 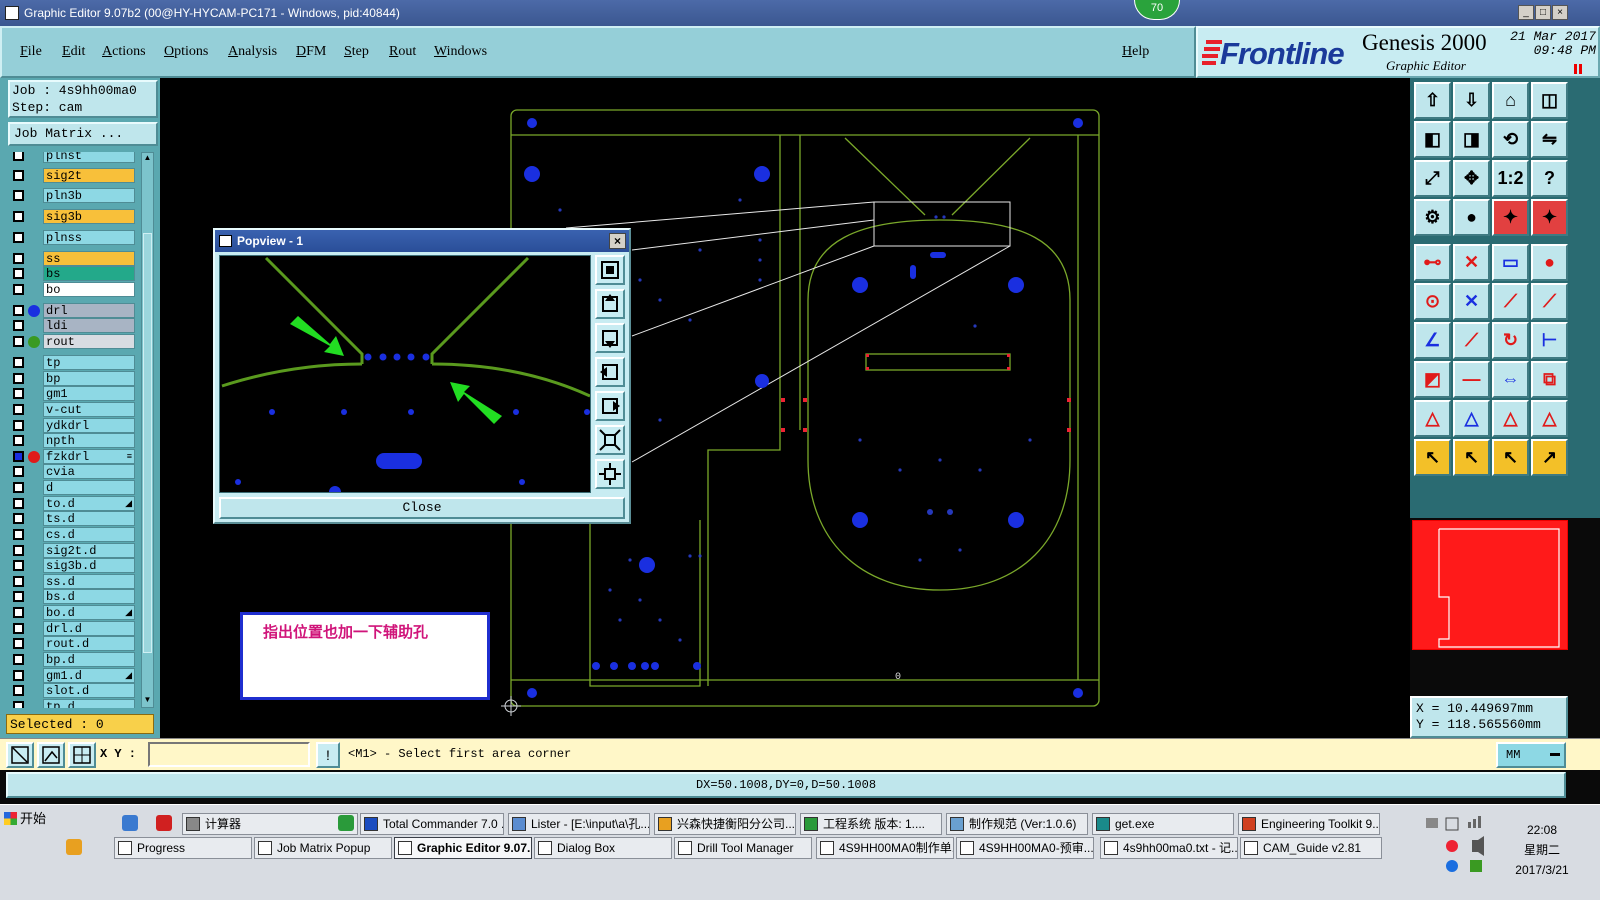 I want to click on layer-row: tp.d, so click(x=74, y=703).